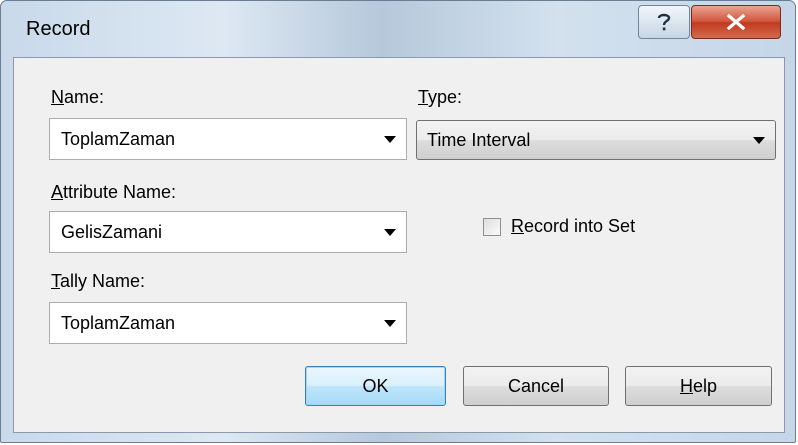 The image size is (798, 445). Describe the element at coordinates (118, 323) in the screenshot. I see `tally-name-value: ToplamZaman` at that location.